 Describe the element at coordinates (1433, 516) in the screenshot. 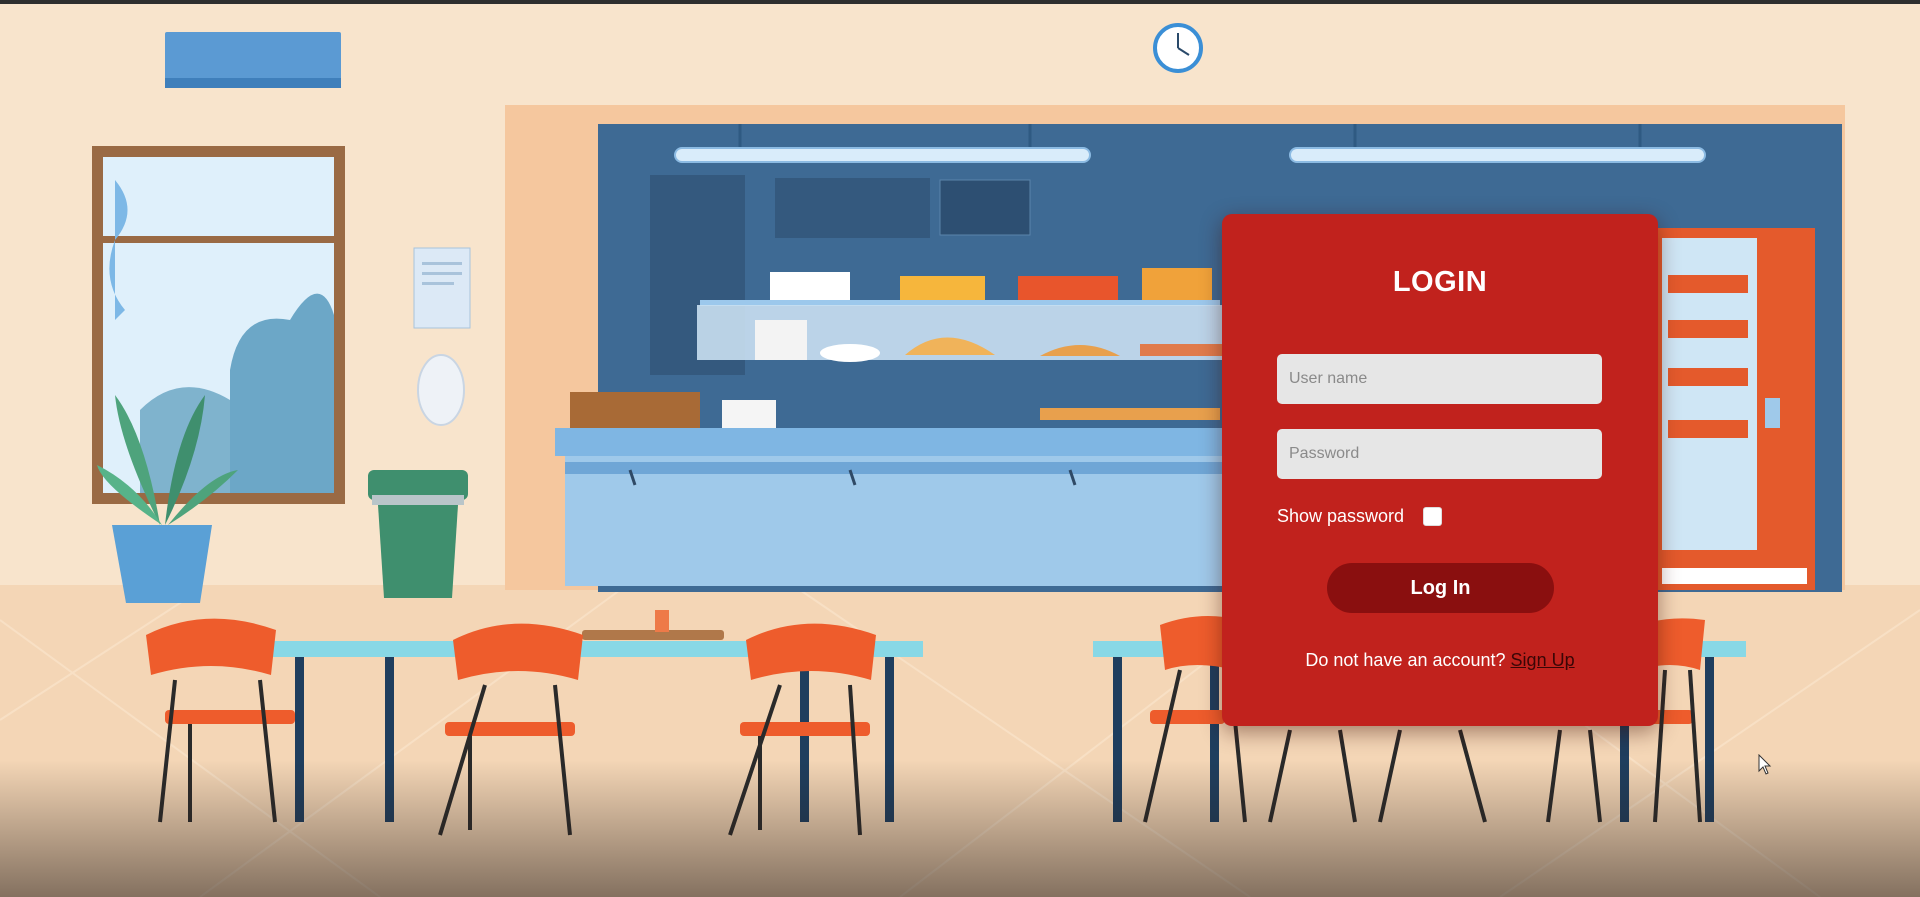

I see `show-password-checkbox` at that location.